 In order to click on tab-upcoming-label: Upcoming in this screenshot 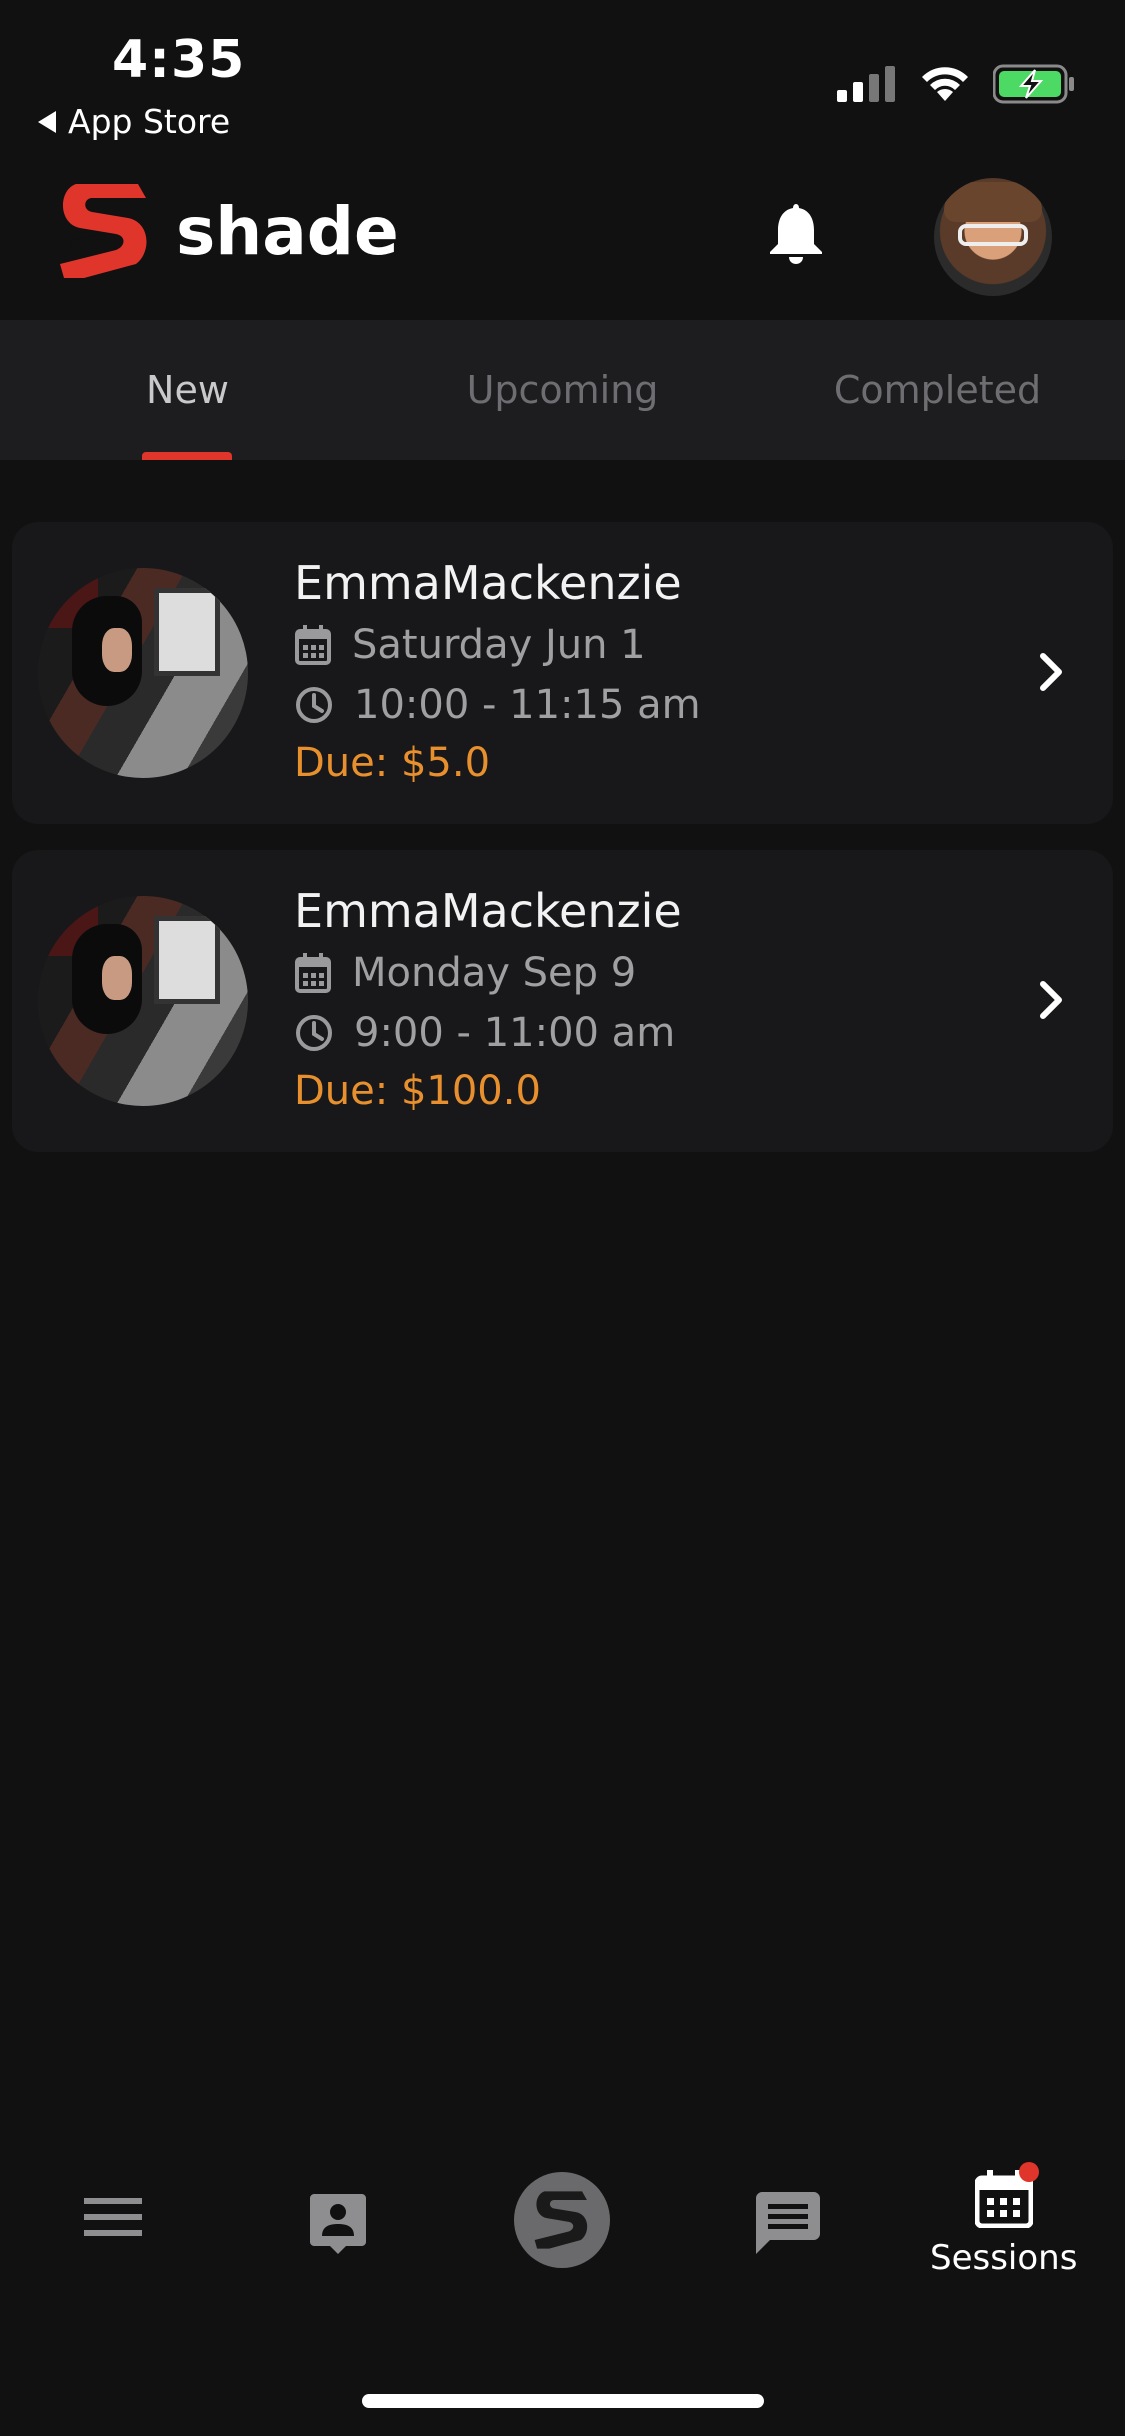, I will do `click(562, 390)`.